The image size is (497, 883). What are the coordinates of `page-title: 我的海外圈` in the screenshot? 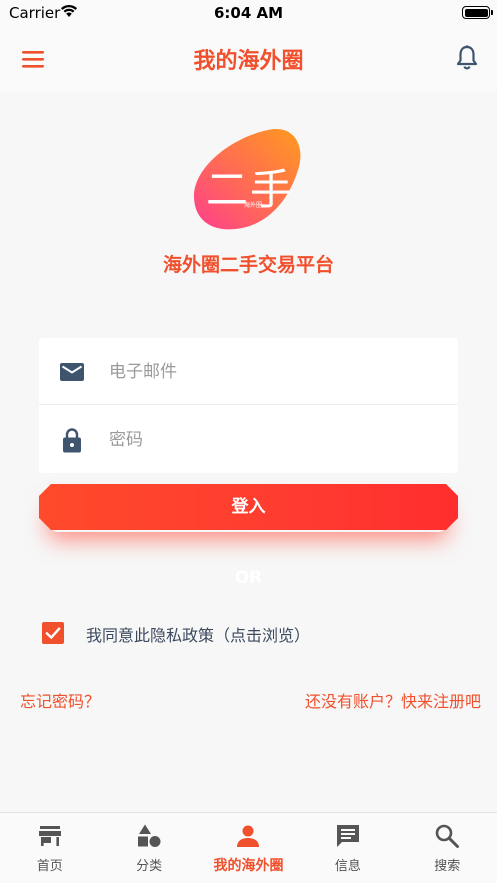 It's located at (248, 61).